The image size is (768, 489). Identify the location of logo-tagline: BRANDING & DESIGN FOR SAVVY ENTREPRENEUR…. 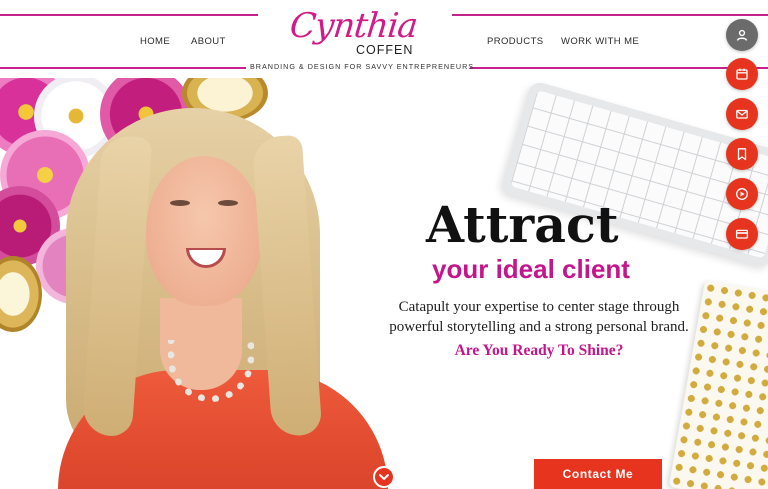
(362, 66).